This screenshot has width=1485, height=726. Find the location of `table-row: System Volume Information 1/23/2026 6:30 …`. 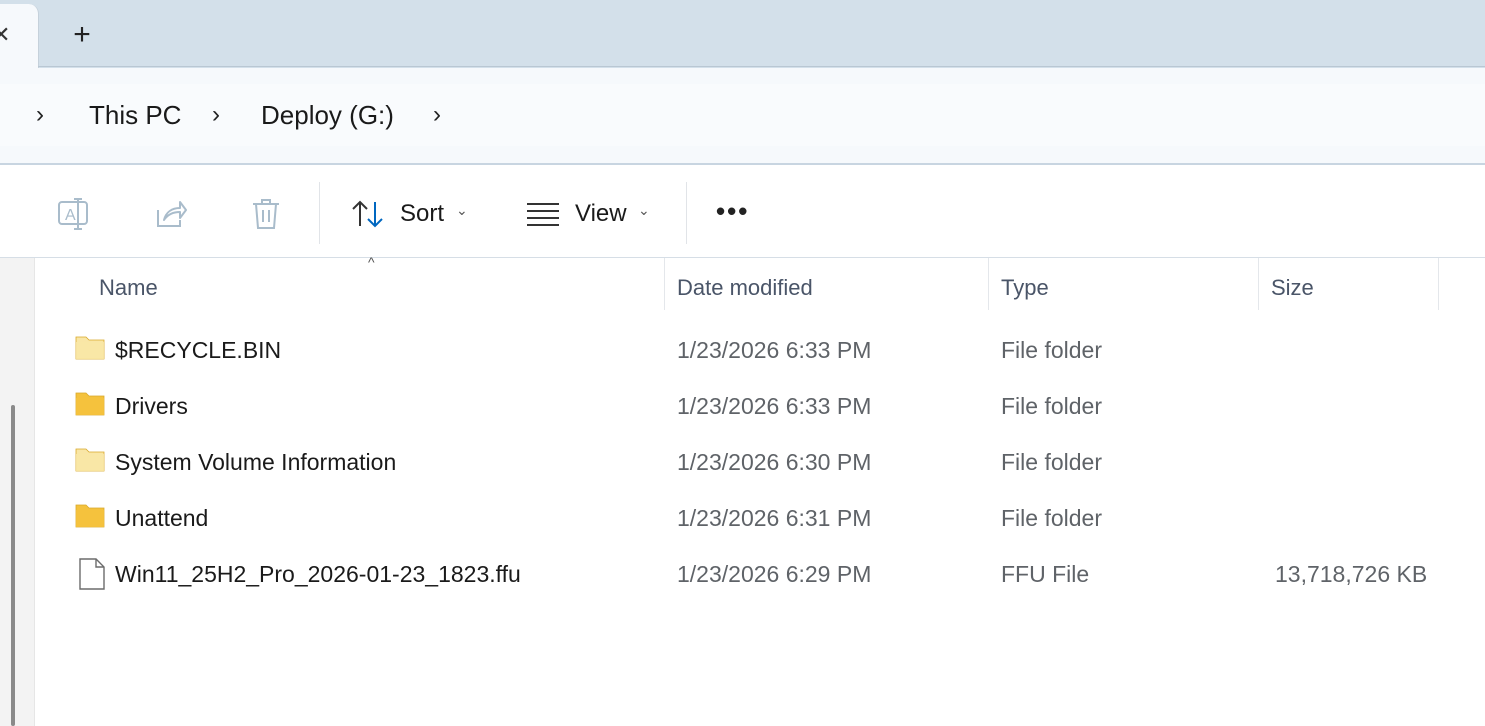

table-row: System Volume Information 1/23/2026 6:30 … is located at coordinates (740, 462).